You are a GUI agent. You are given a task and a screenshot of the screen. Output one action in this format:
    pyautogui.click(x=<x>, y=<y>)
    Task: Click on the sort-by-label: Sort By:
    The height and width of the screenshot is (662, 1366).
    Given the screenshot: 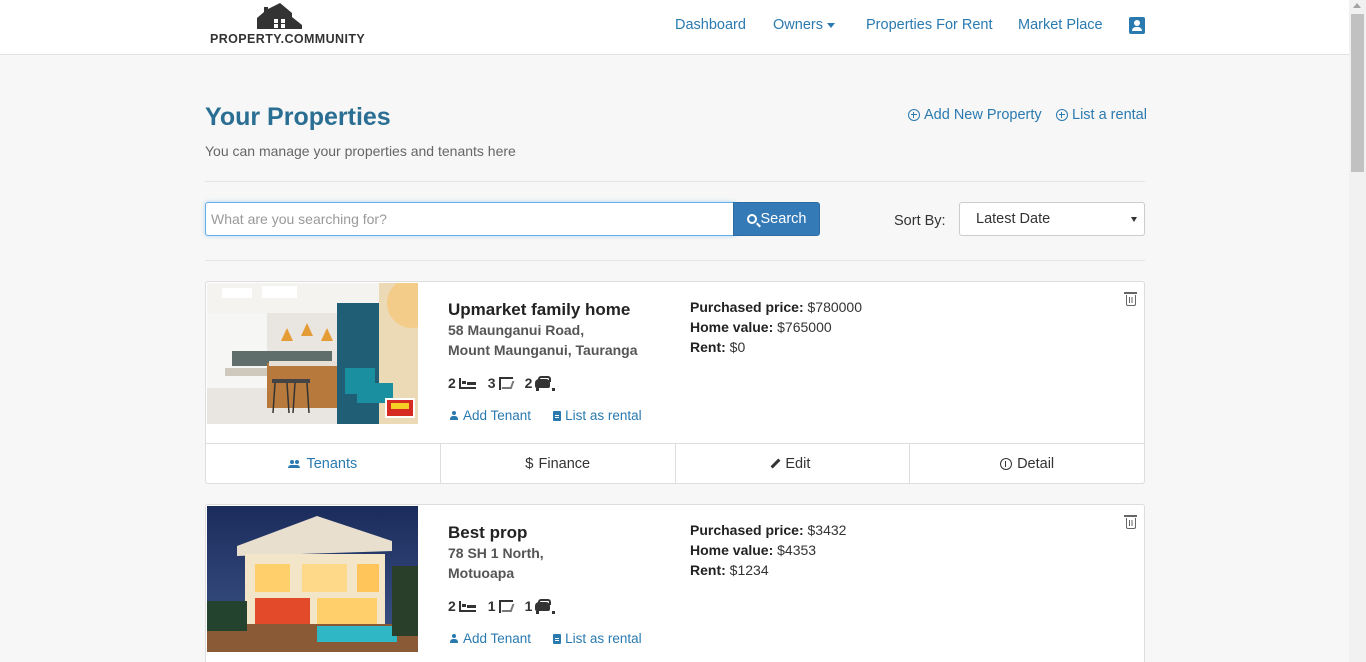 What is the action you would take?
    pyautogui.click(x=920, y=221)
    